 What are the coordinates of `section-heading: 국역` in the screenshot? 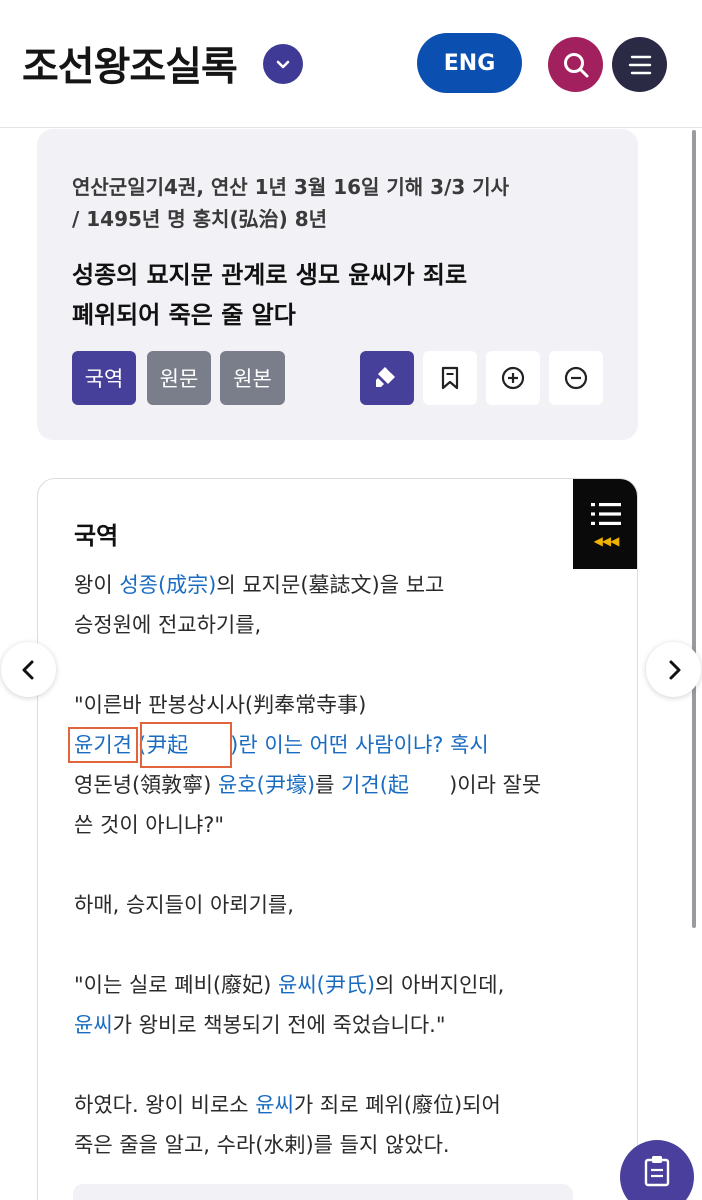 It's located at (96, 536).